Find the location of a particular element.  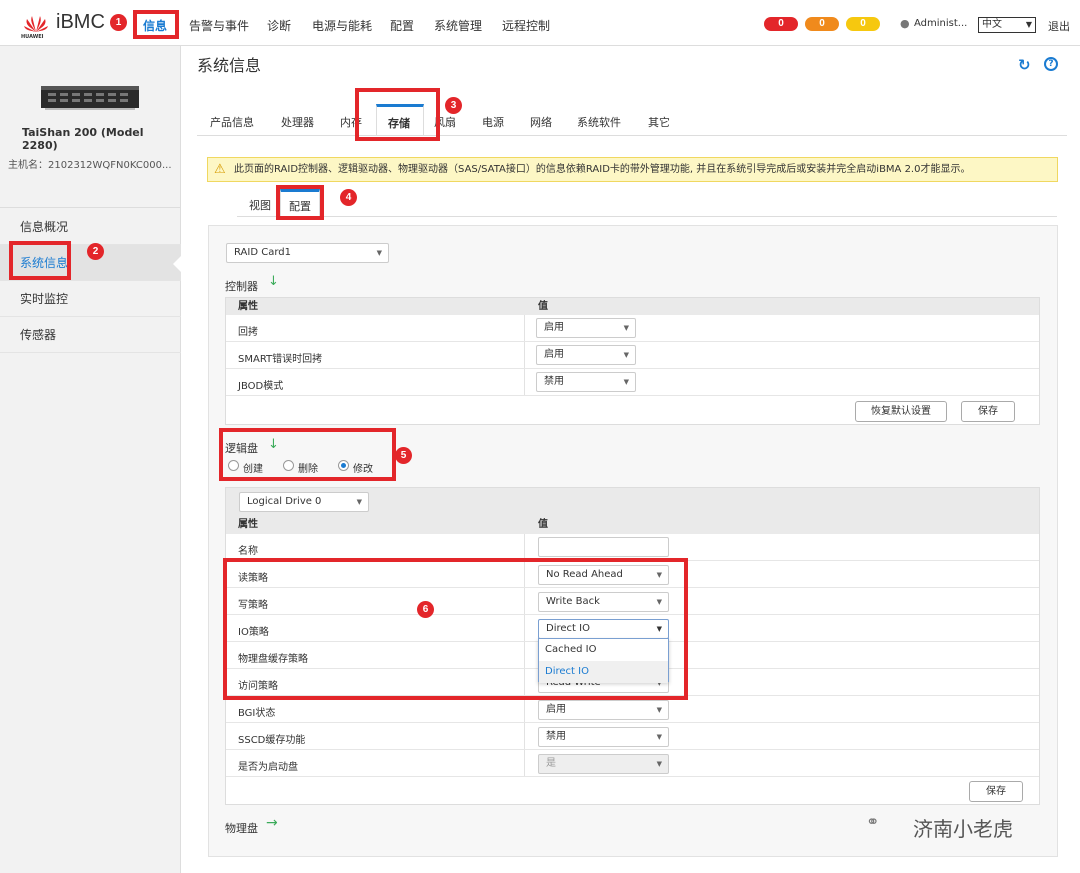

table-row: JBOD模式 禁用 ▼ is located at coordinates (632, 382).